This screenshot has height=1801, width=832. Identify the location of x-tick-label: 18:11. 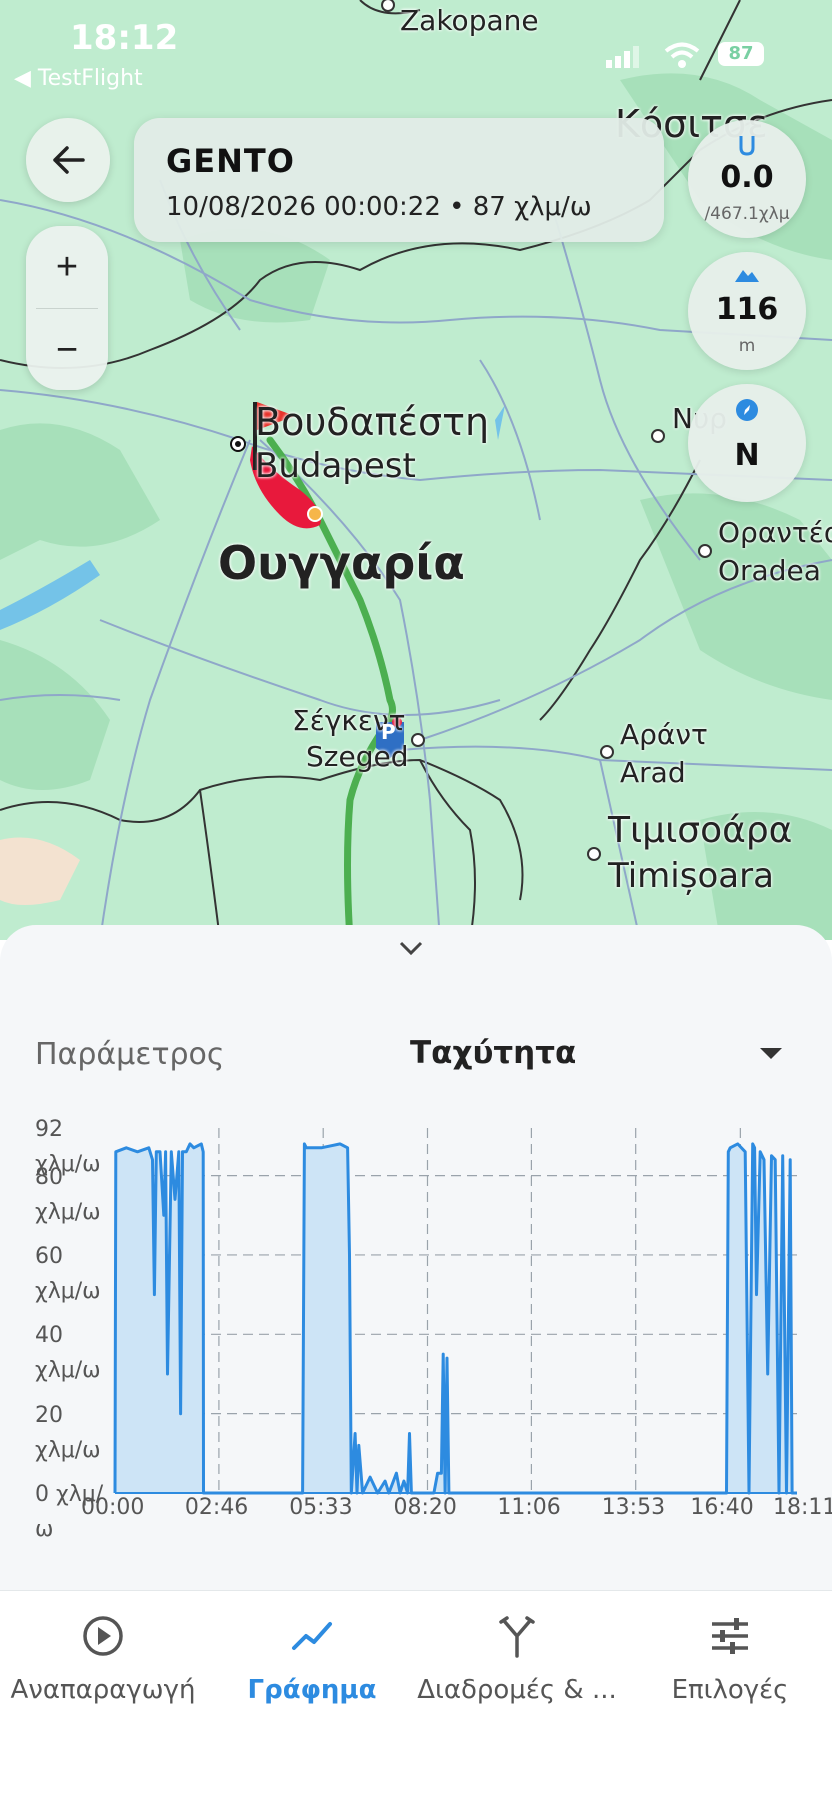
(802, 1507).